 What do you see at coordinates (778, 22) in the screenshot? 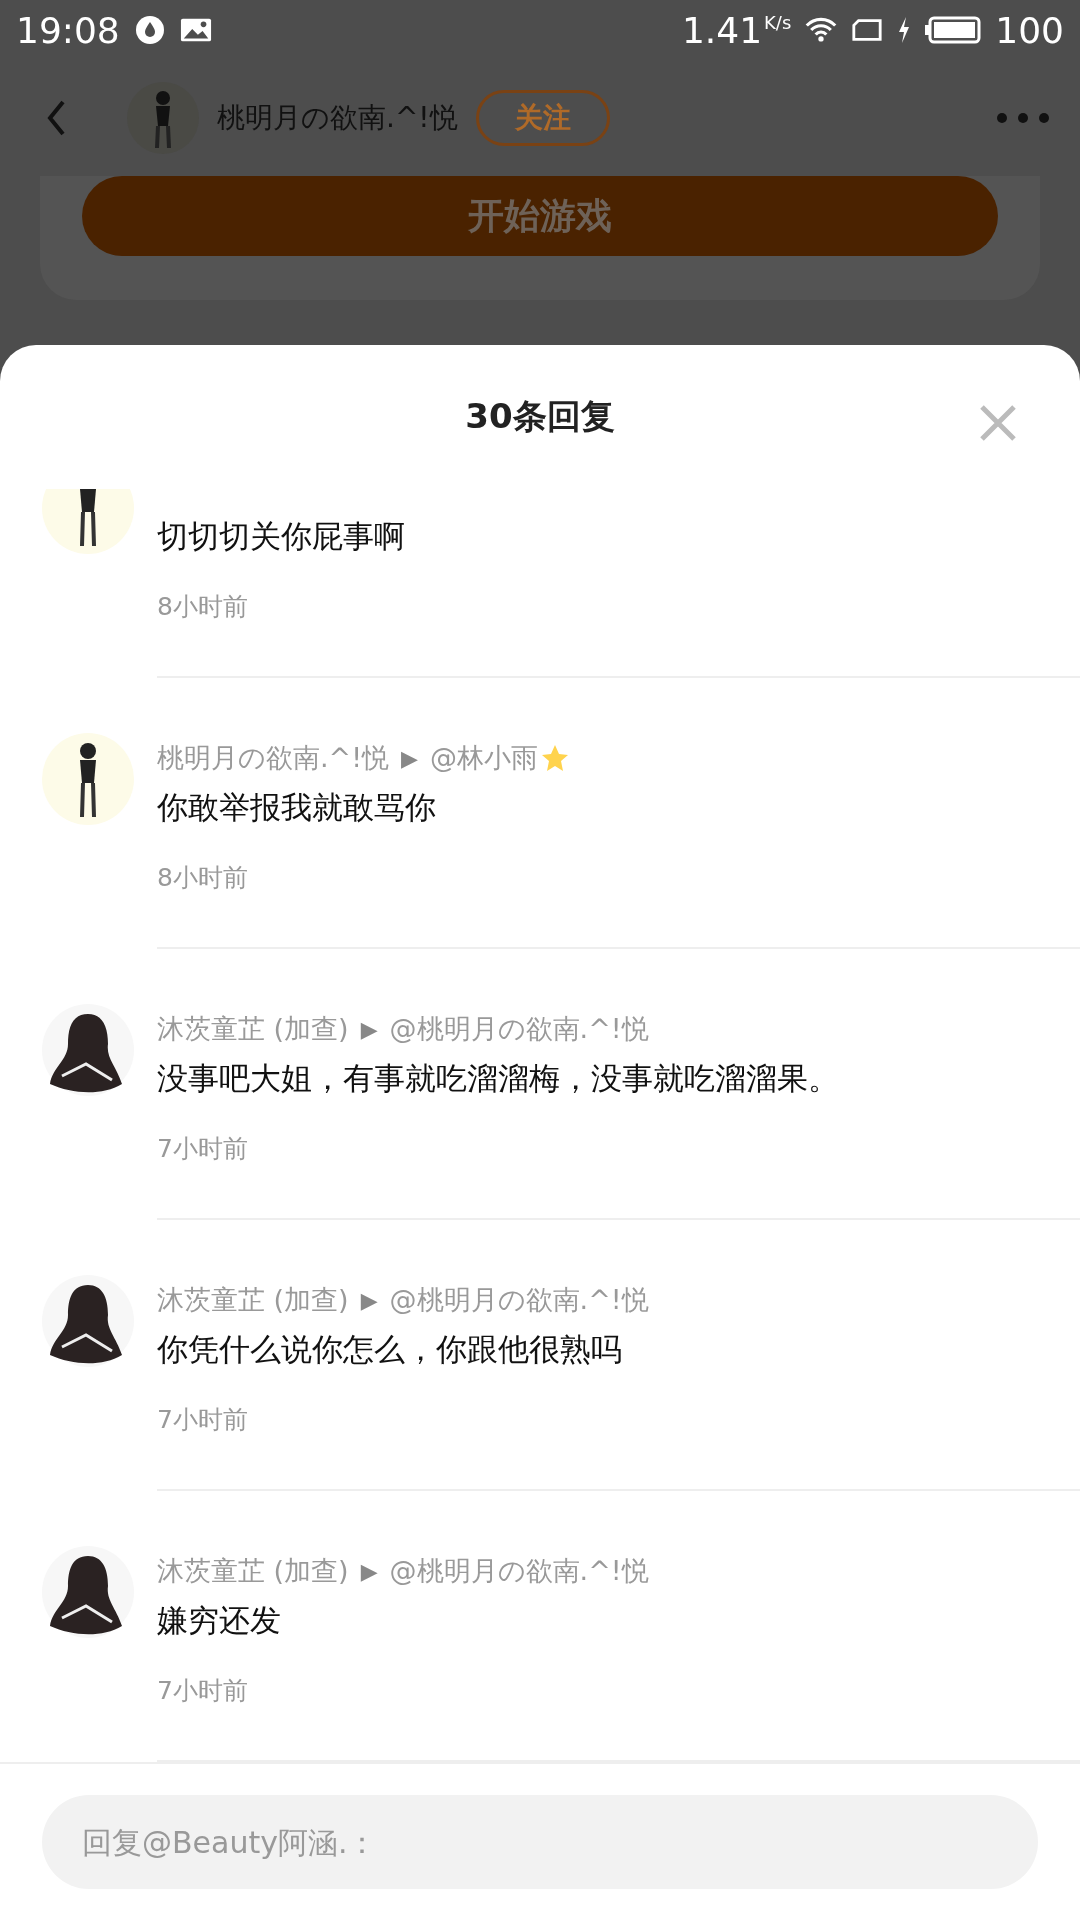
I see `speed-unit: K/s` at bounding box center [778, 22].